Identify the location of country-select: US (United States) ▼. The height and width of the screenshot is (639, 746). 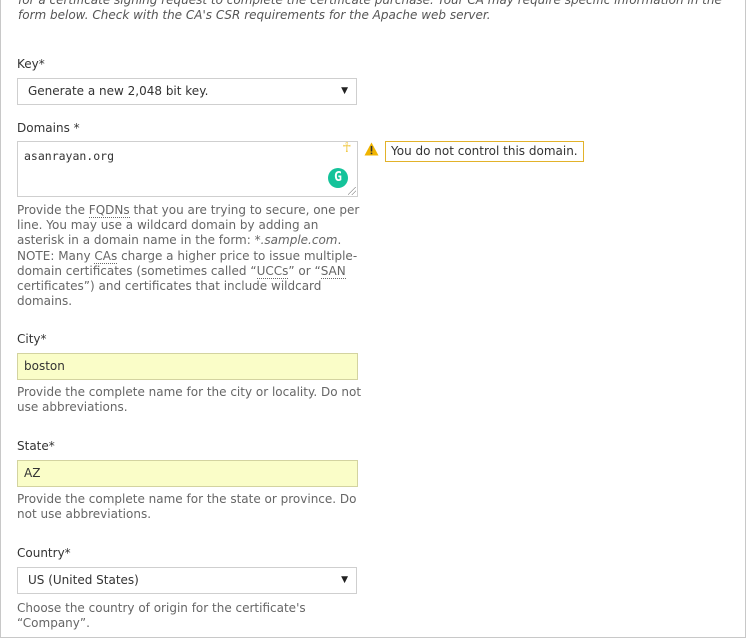
(187, 580).